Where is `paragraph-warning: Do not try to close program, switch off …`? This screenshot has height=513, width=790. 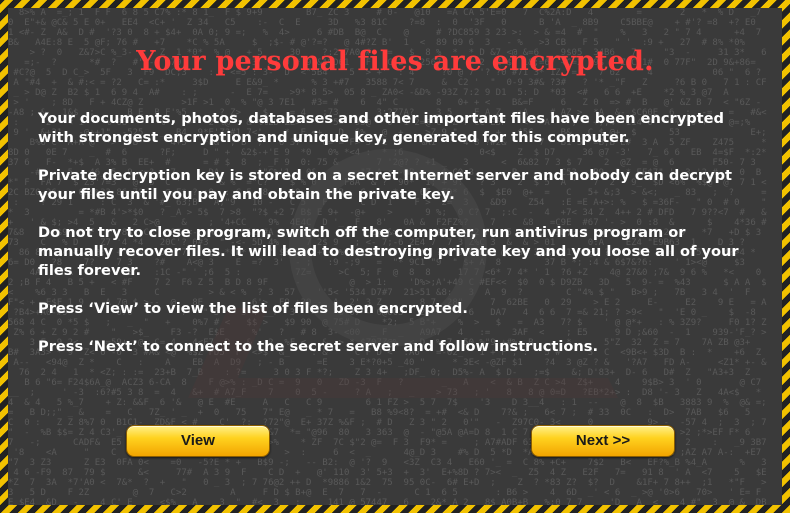 paragraph-warning: Do not try to close program, switch off … is located at coordinates (388, 251).